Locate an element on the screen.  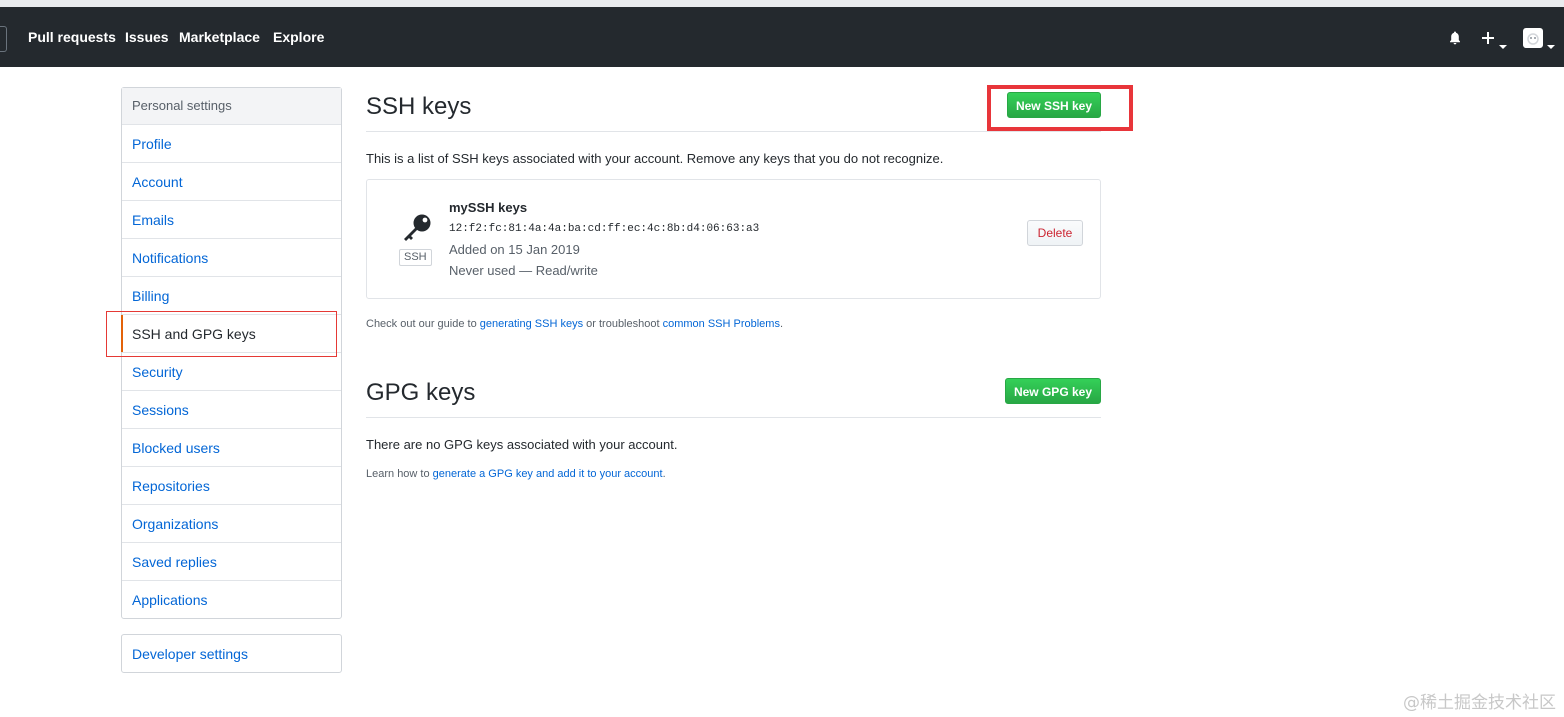
guide-prefix: Check out our guide to is located at coordinates (423, 324).